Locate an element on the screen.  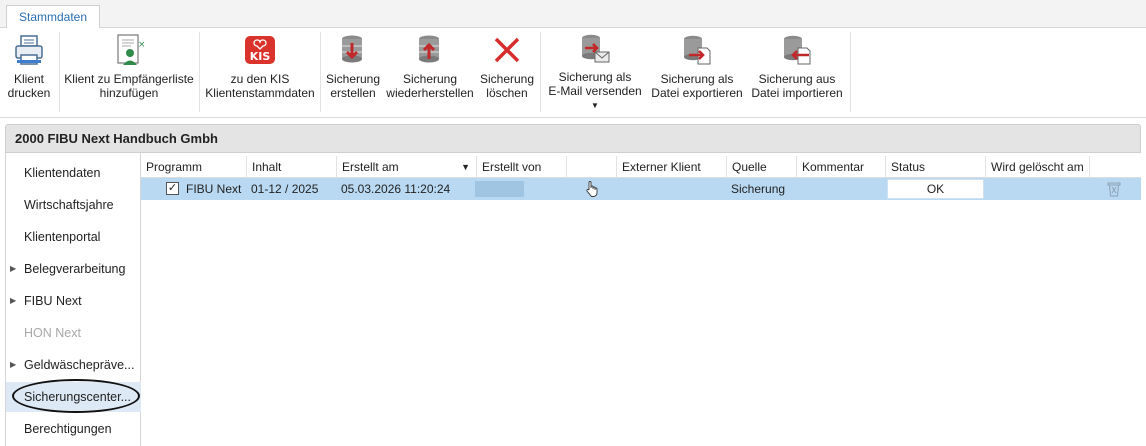
column-header-wird-geloescht-am: Wird gelöscht am is located at coordinates (1037, 167).